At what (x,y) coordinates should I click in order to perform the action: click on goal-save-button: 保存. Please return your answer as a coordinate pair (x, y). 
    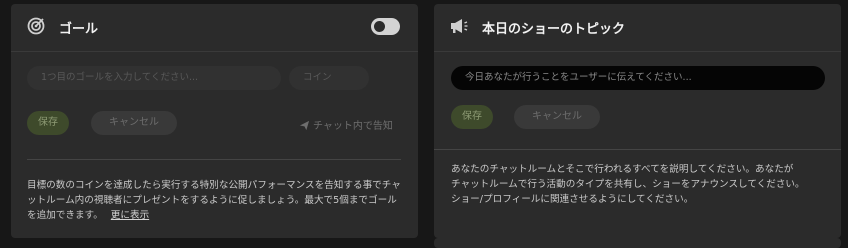
    Looking at the image, I should click on (48, 123).